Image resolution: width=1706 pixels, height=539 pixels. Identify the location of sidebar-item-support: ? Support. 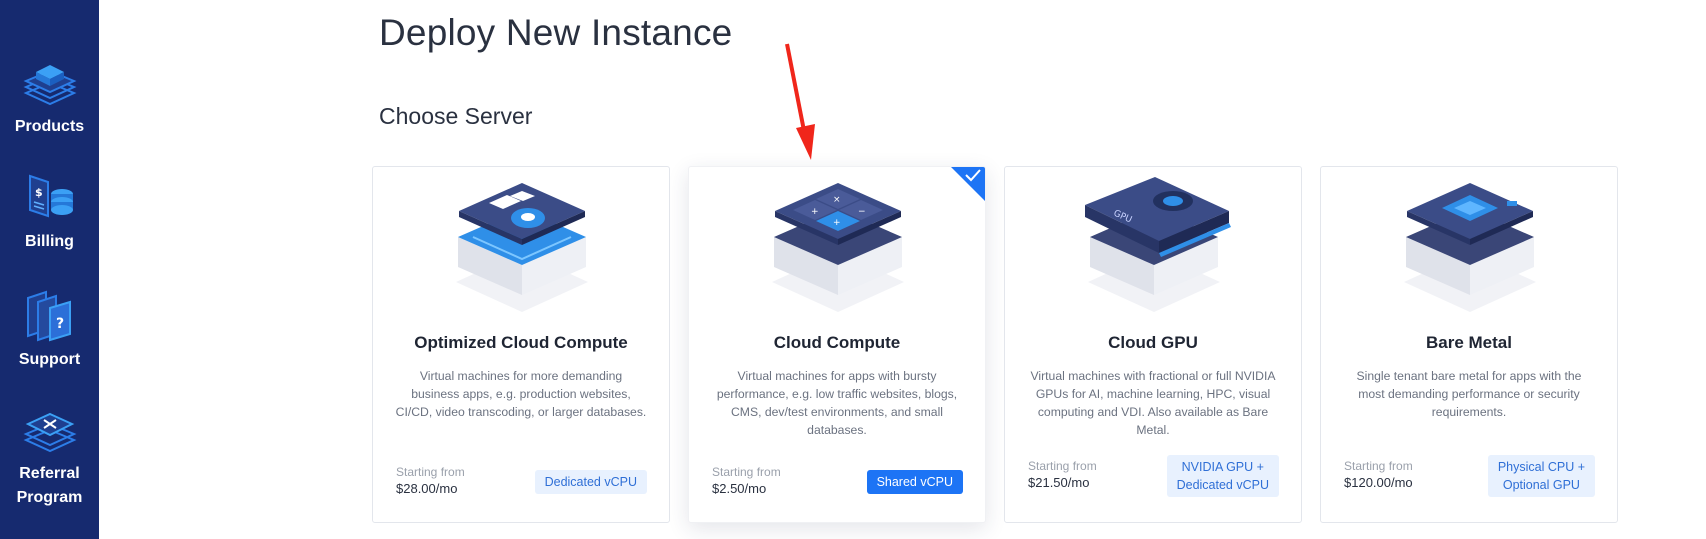
(49, 331).